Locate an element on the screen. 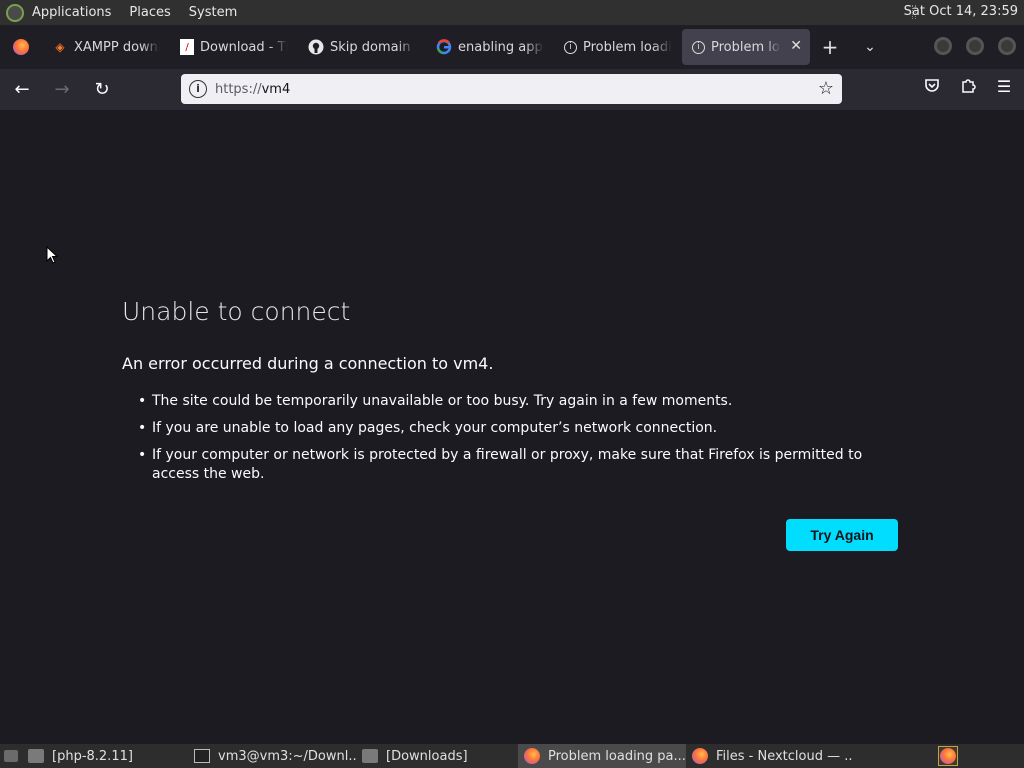 This screenshot has height=768, width=1024. maximize-button is located at coordinates (975, 46).